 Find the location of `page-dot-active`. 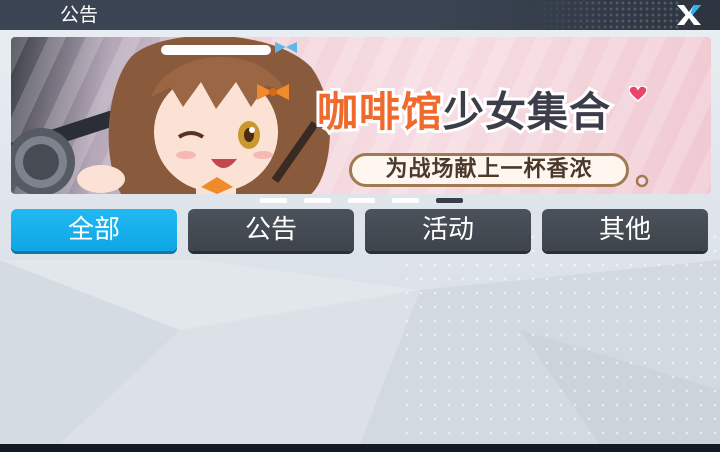

page-dot-active is located at coordinates (449, 200).